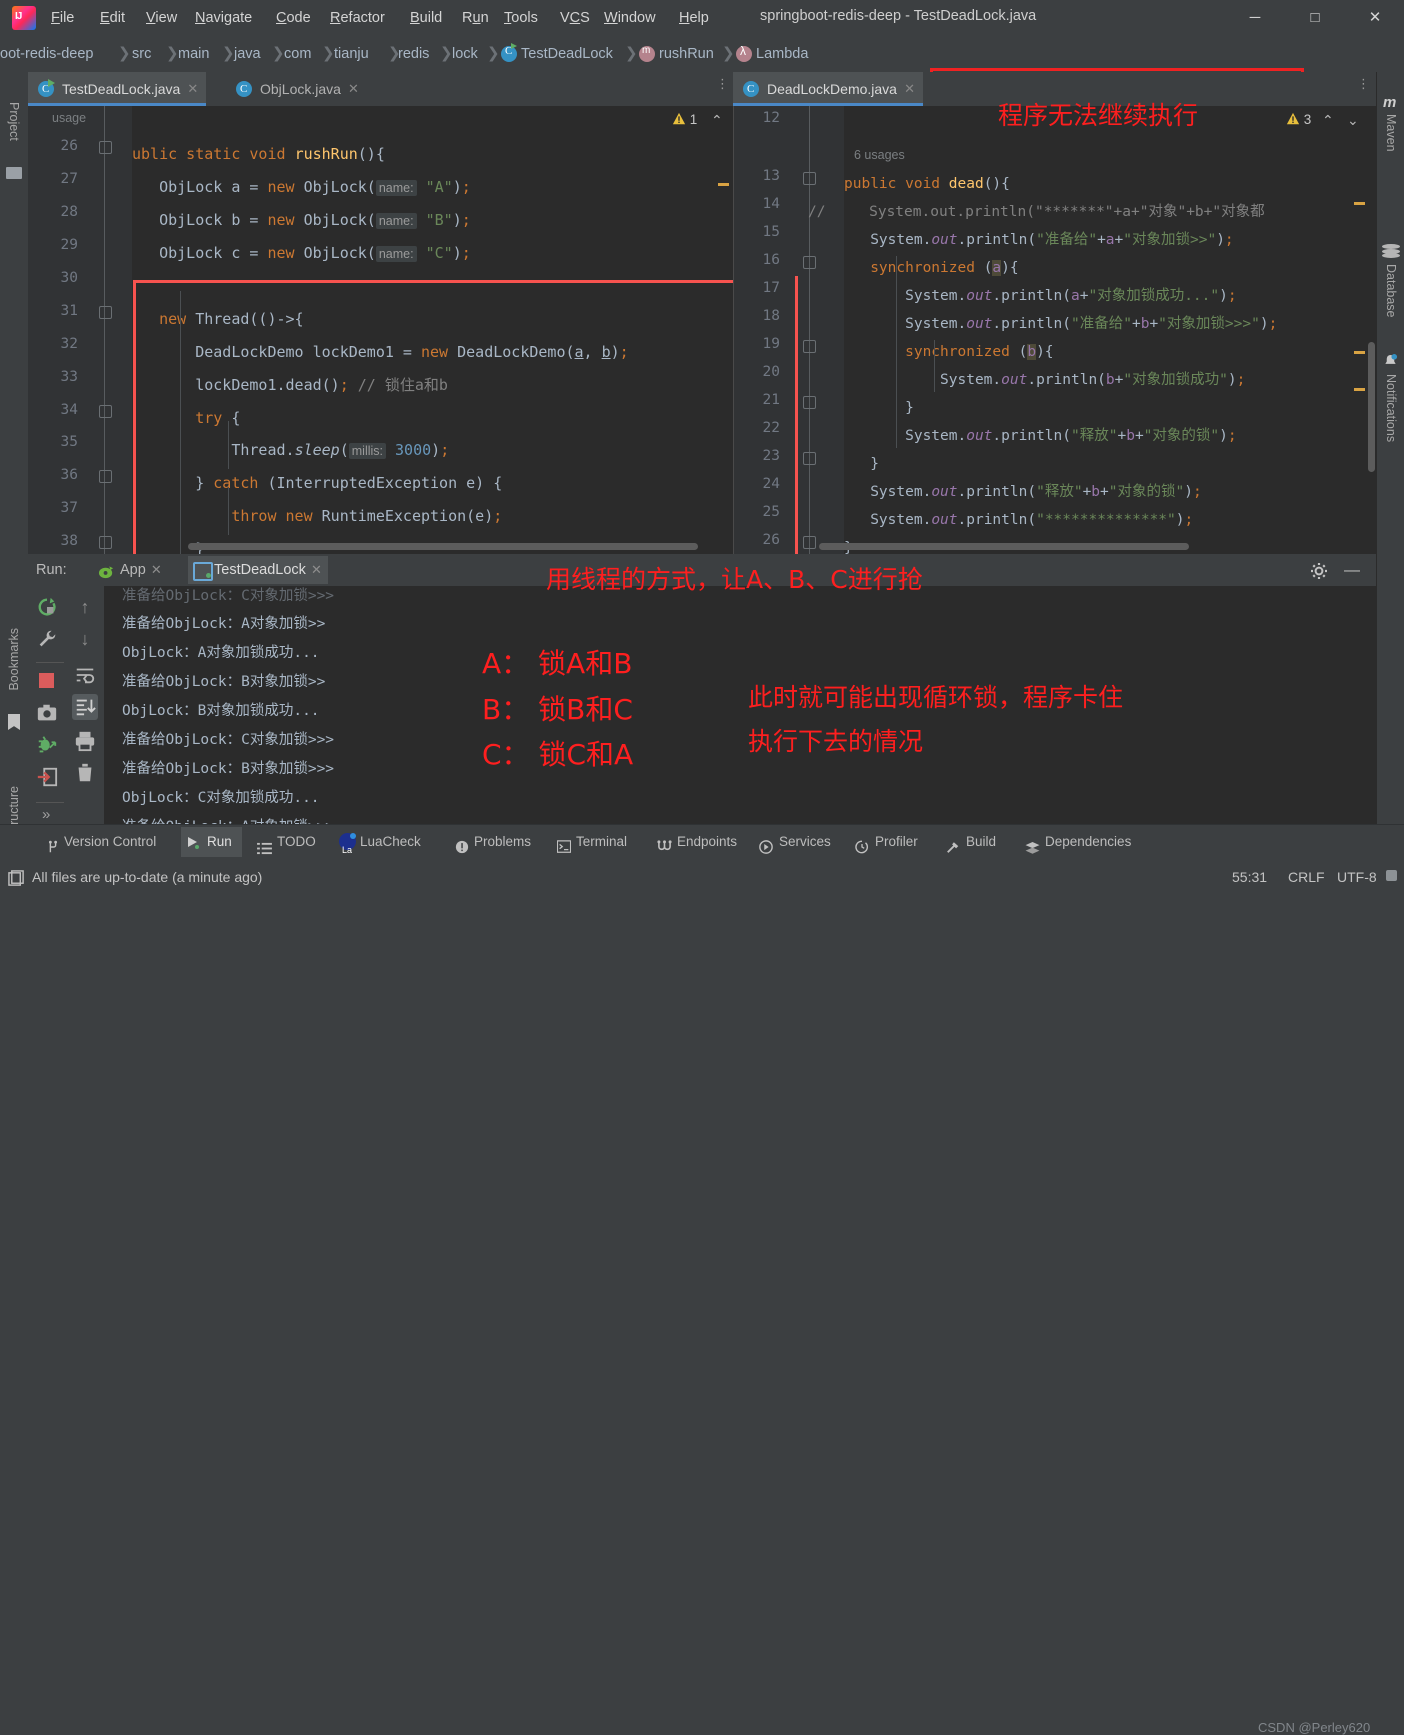 The image size is (1404, 1735). Describe the element at coordinates (193, 54) in the screenshot. I see `breadcrumb-main: main` at that location.